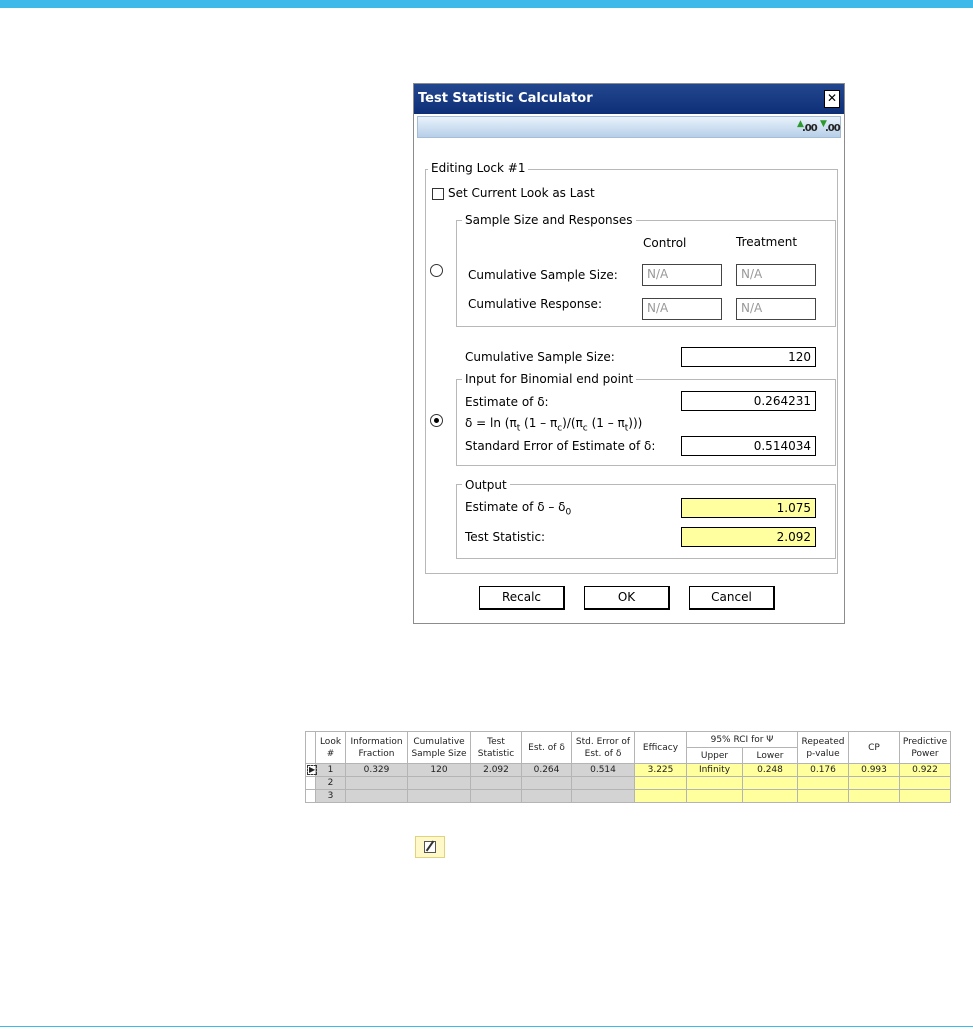 This screenshot has height=1029, width=973. Describe the element at coordinates (330, 747) in the screenshot. I see `col-header-look: Look #` at that location.